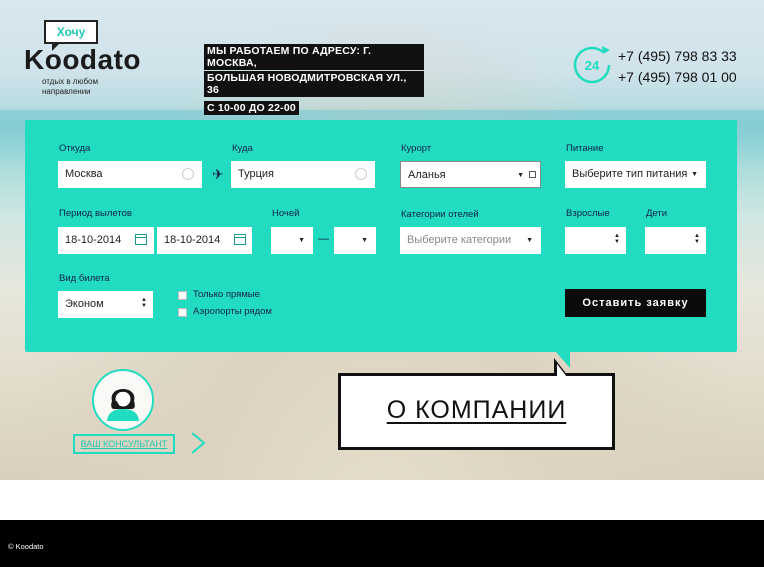  What do you see at coordinates (427, 175) in the screenshot?
I see `resort-select-value: Аланья` at bounding box center [427, 175].